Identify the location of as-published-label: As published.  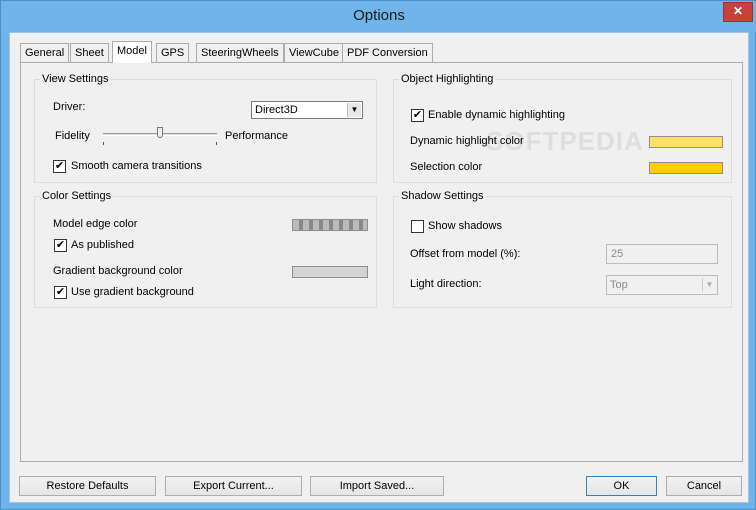
(102, 245).